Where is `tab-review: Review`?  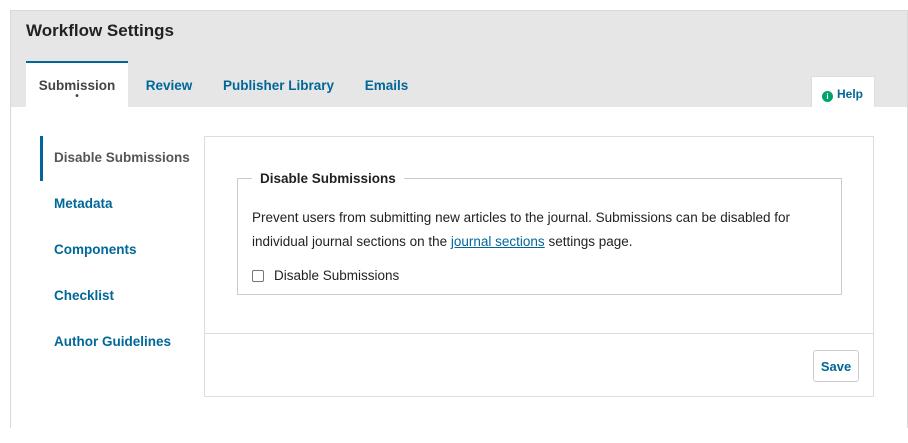
tab-review: Review is located at coordinates (169, 84).